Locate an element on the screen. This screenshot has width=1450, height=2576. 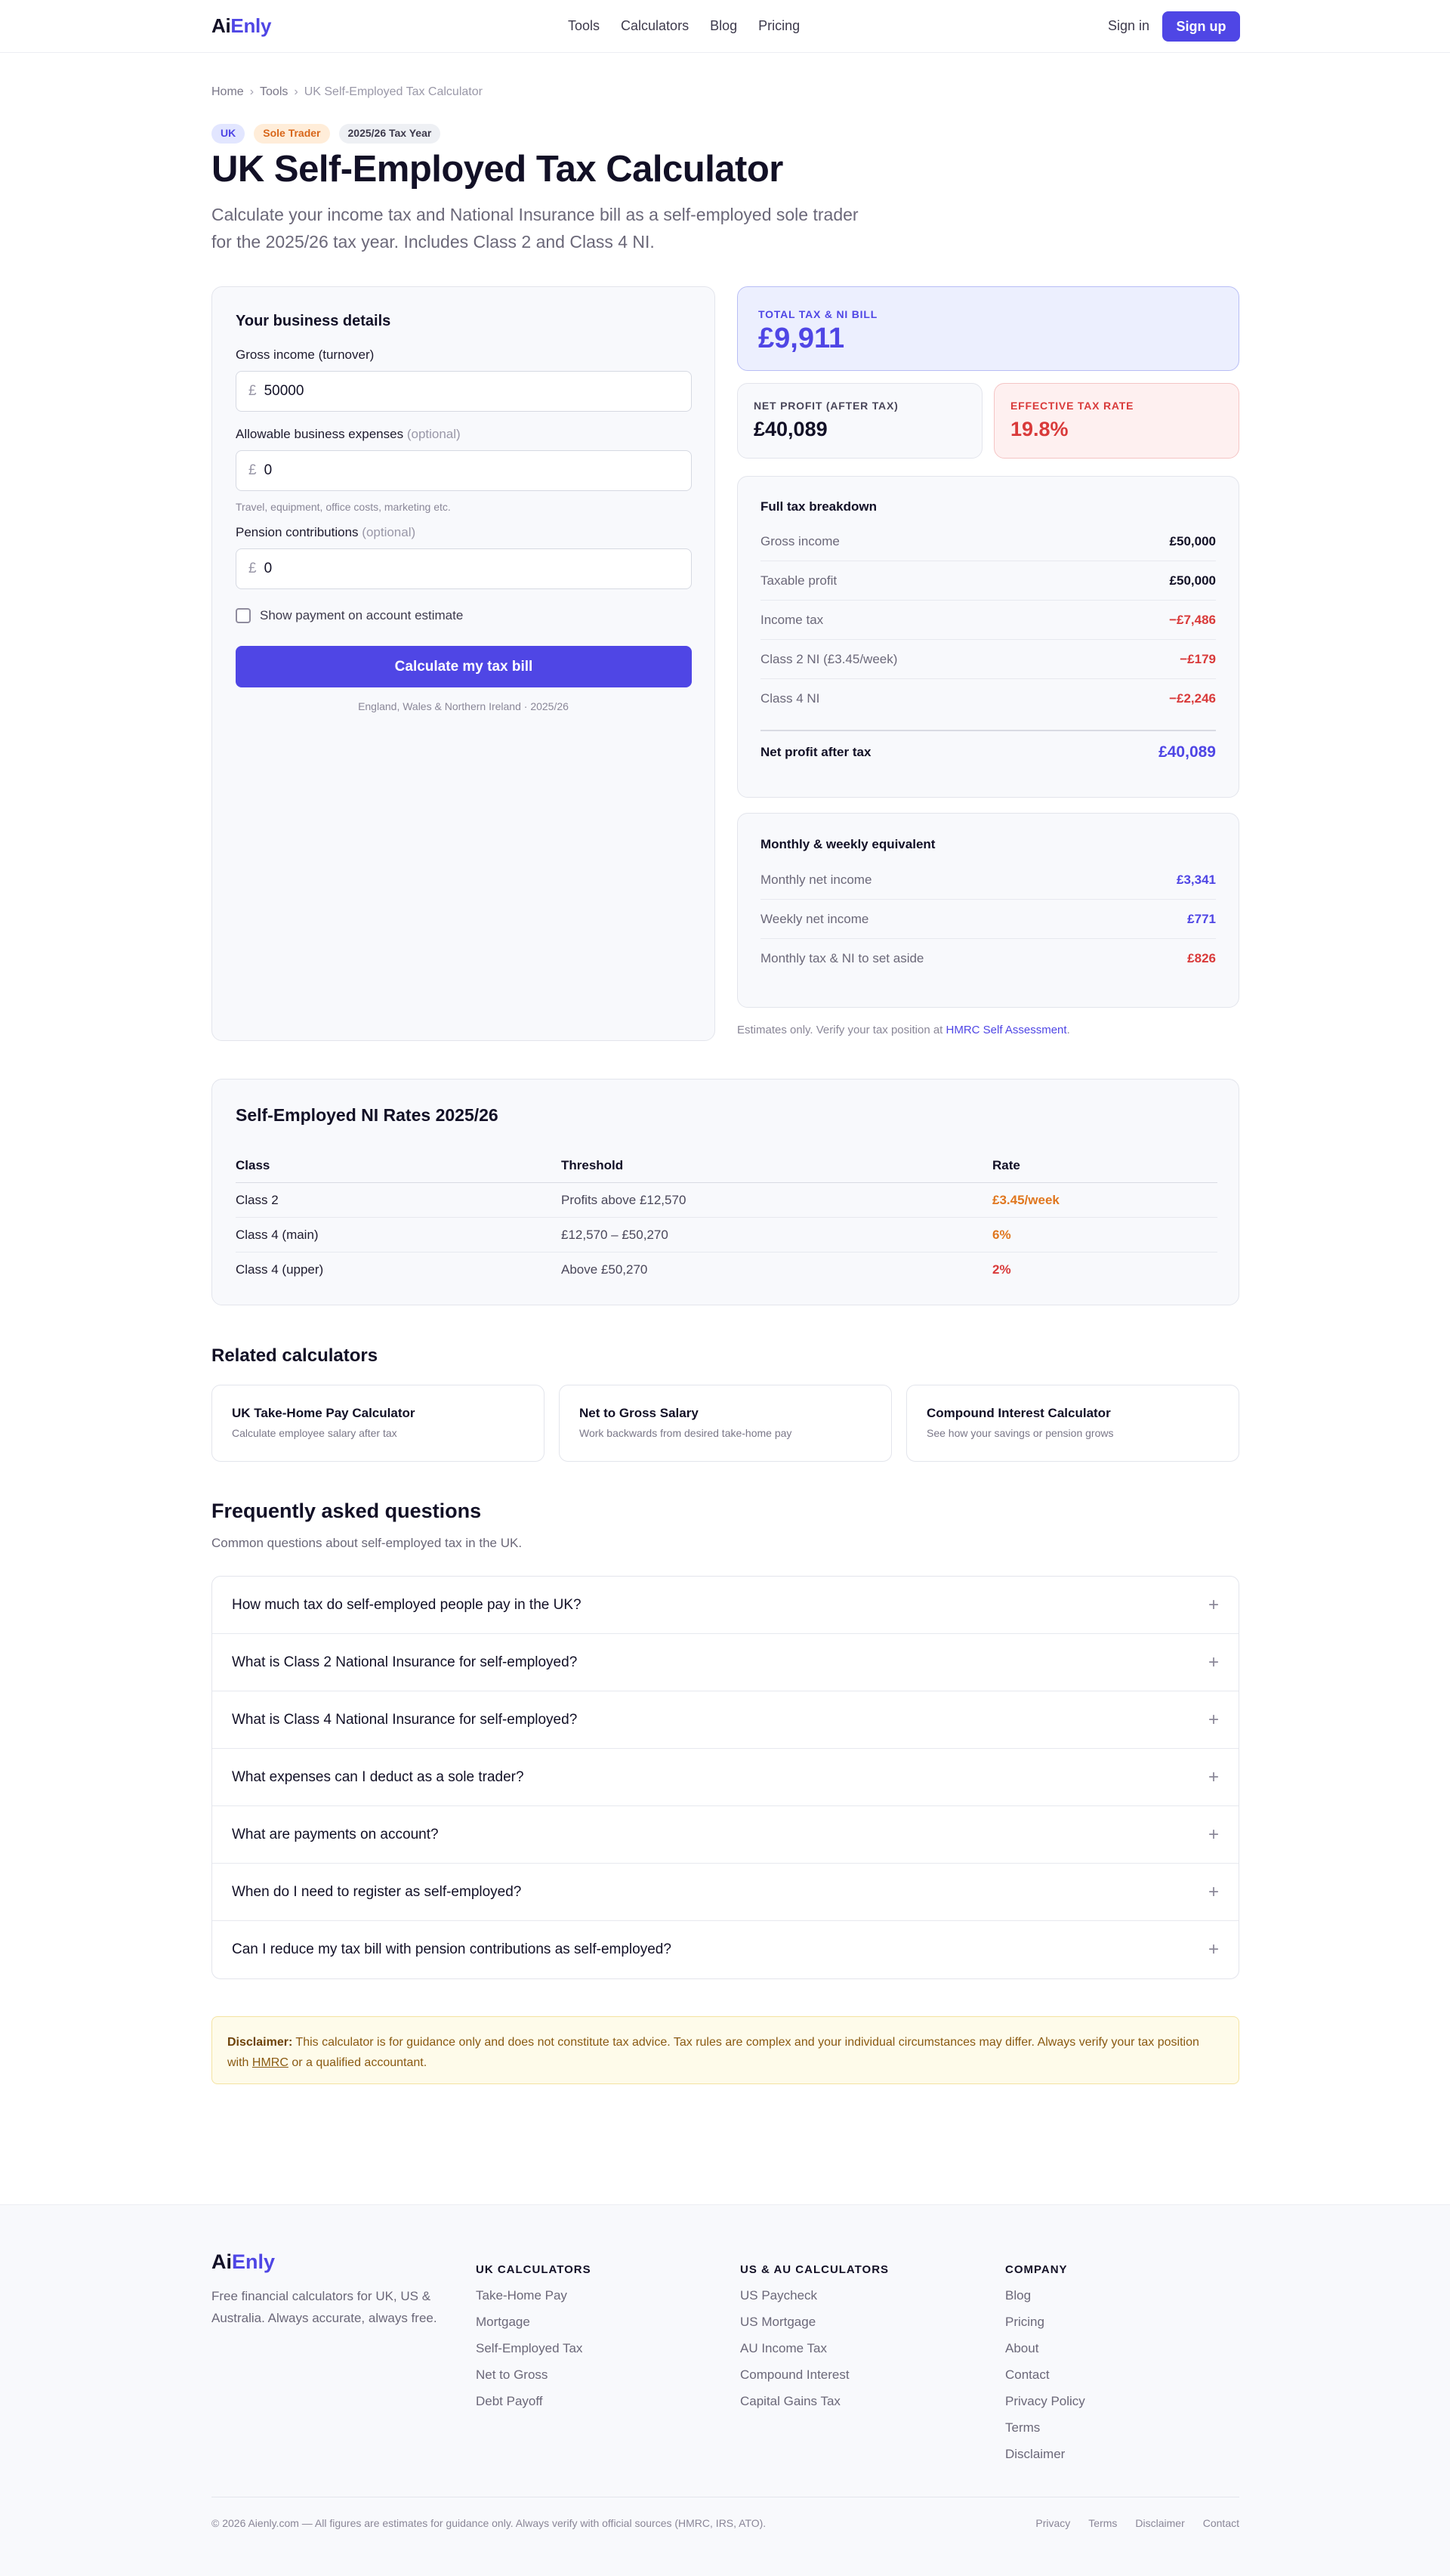
expenses-input: £ 0 is located at coordinates (464, 470).